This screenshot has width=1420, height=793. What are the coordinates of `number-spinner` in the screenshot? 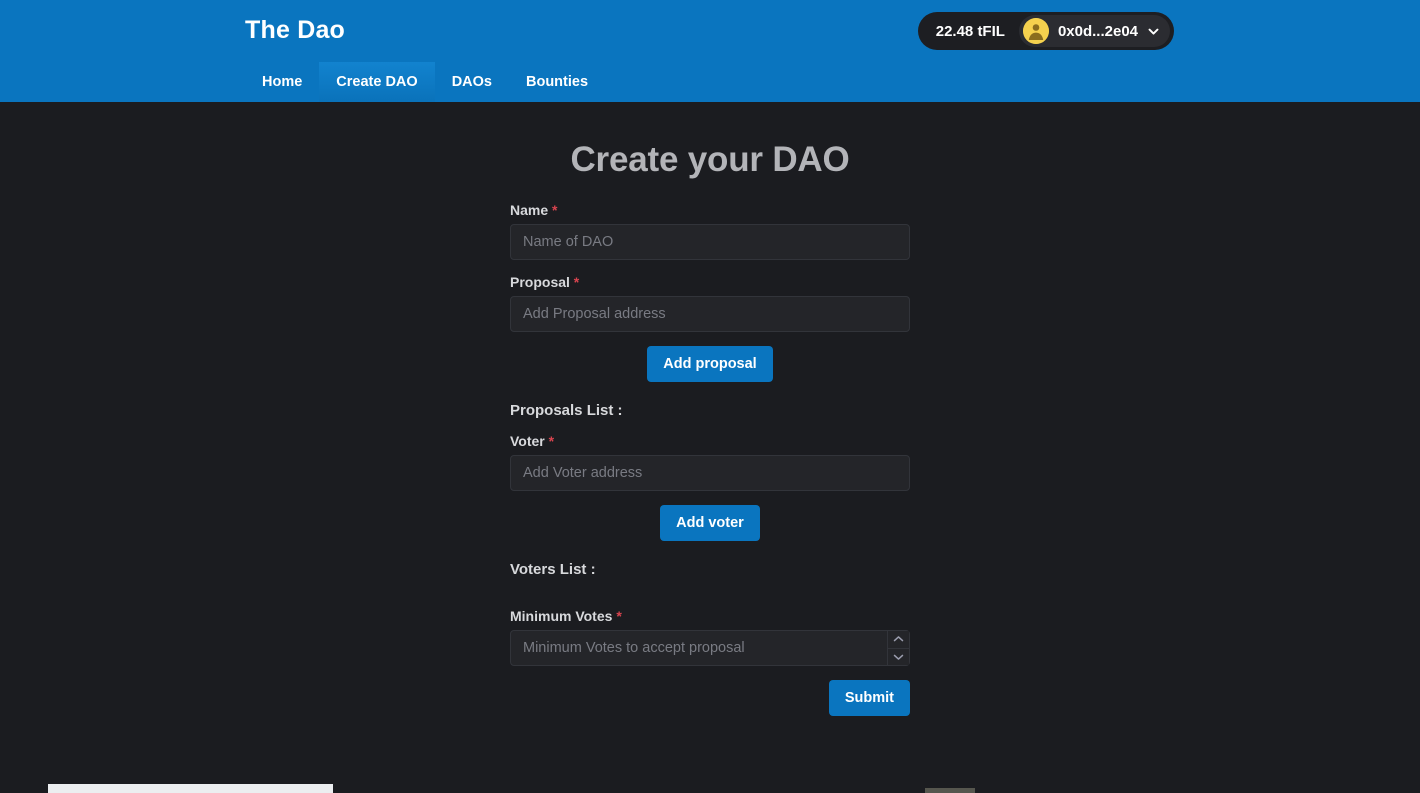 It's located at (898, 648).